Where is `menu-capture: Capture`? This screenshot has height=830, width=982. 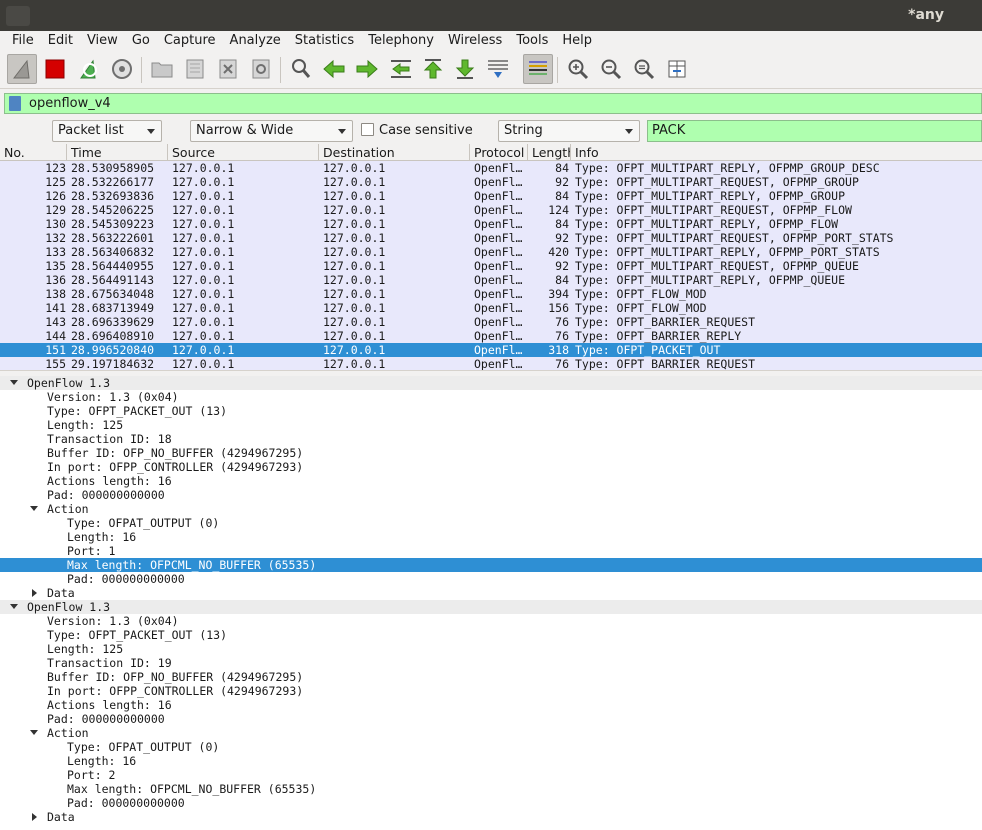
menu-capture: Capture is located at coordinates (190, 41).